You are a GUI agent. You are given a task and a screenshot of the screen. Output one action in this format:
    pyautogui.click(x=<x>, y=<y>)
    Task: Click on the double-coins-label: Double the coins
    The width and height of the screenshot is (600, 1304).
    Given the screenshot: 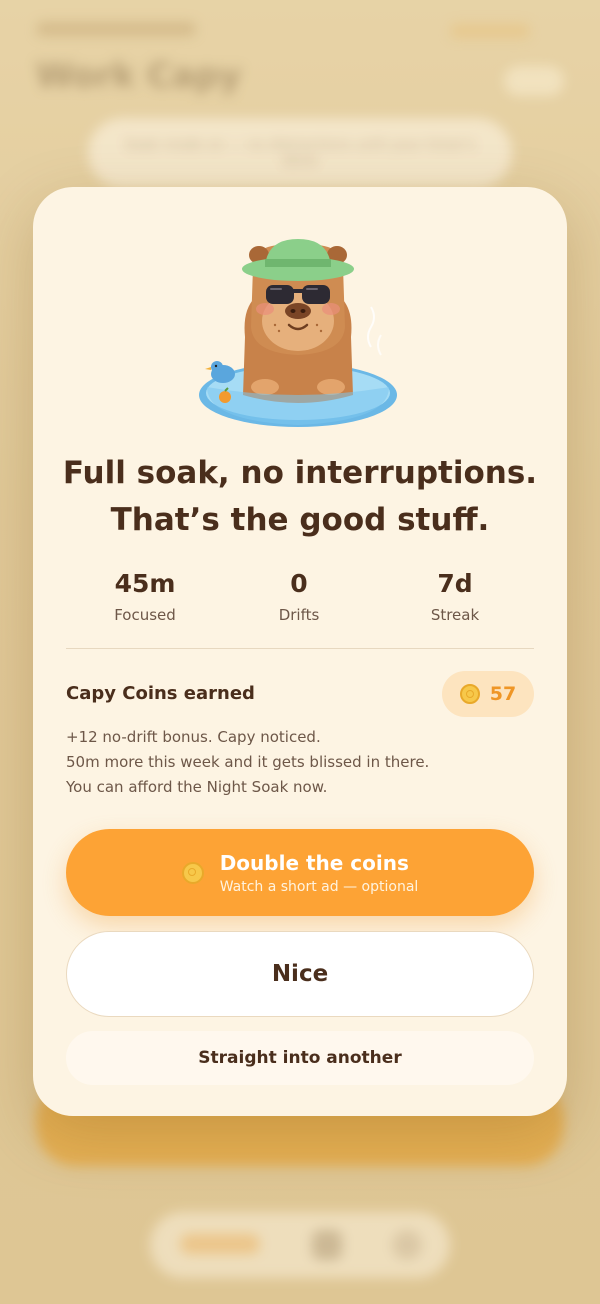 What is the action you would take?
    pyautogui.click(x=314, y=862)
    